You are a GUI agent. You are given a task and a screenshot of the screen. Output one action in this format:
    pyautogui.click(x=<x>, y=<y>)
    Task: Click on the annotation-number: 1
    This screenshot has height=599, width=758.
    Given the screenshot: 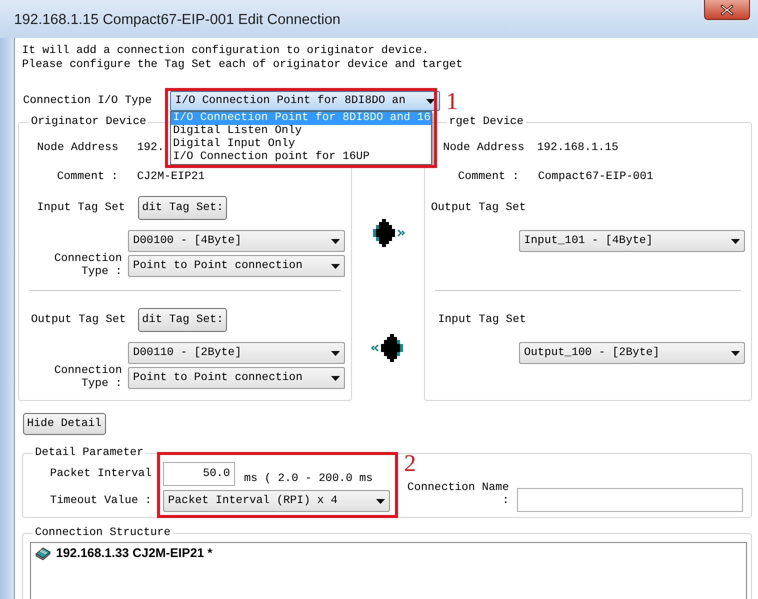 What is the action you would take?
    pyautogui.click(x=452, y=102)
    